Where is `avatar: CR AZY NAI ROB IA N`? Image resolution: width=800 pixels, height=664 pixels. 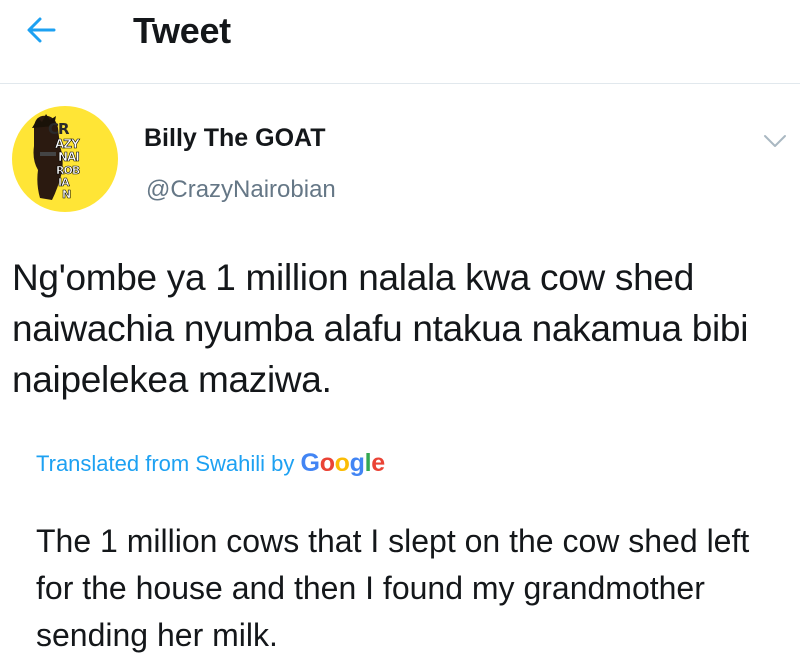 avatar: CR AZY NAI ROB IA N is located at coordinates (65, 159).